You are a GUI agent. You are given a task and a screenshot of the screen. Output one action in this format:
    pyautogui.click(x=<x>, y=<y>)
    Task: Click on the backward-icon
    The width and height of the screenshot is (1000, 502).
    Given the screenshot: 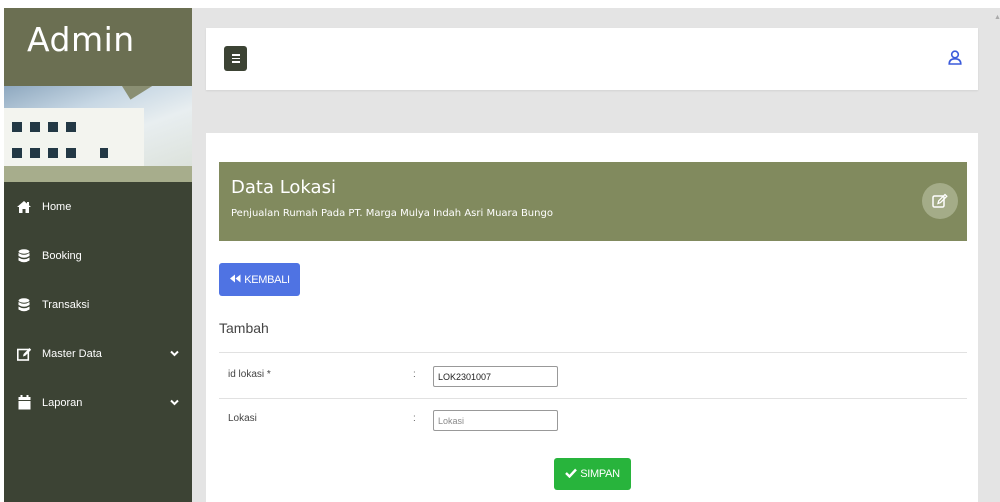 What is the action you would take?
    pyautogui.click(x=235, y=280)
    